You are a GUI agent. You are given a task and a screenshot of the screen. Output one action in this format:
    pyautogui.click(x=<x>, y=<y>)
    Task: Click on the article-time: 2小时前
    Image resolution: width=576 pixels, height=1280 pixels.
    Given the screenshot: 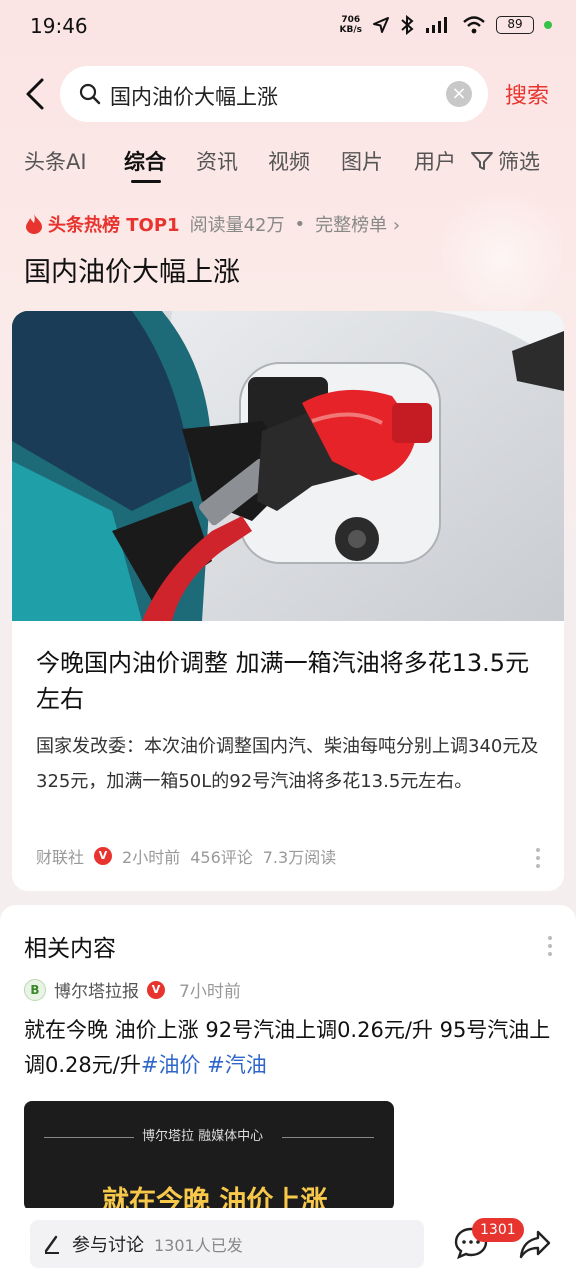 What is the action you would take?
    pyautogui.click(x=151, y=857)
    